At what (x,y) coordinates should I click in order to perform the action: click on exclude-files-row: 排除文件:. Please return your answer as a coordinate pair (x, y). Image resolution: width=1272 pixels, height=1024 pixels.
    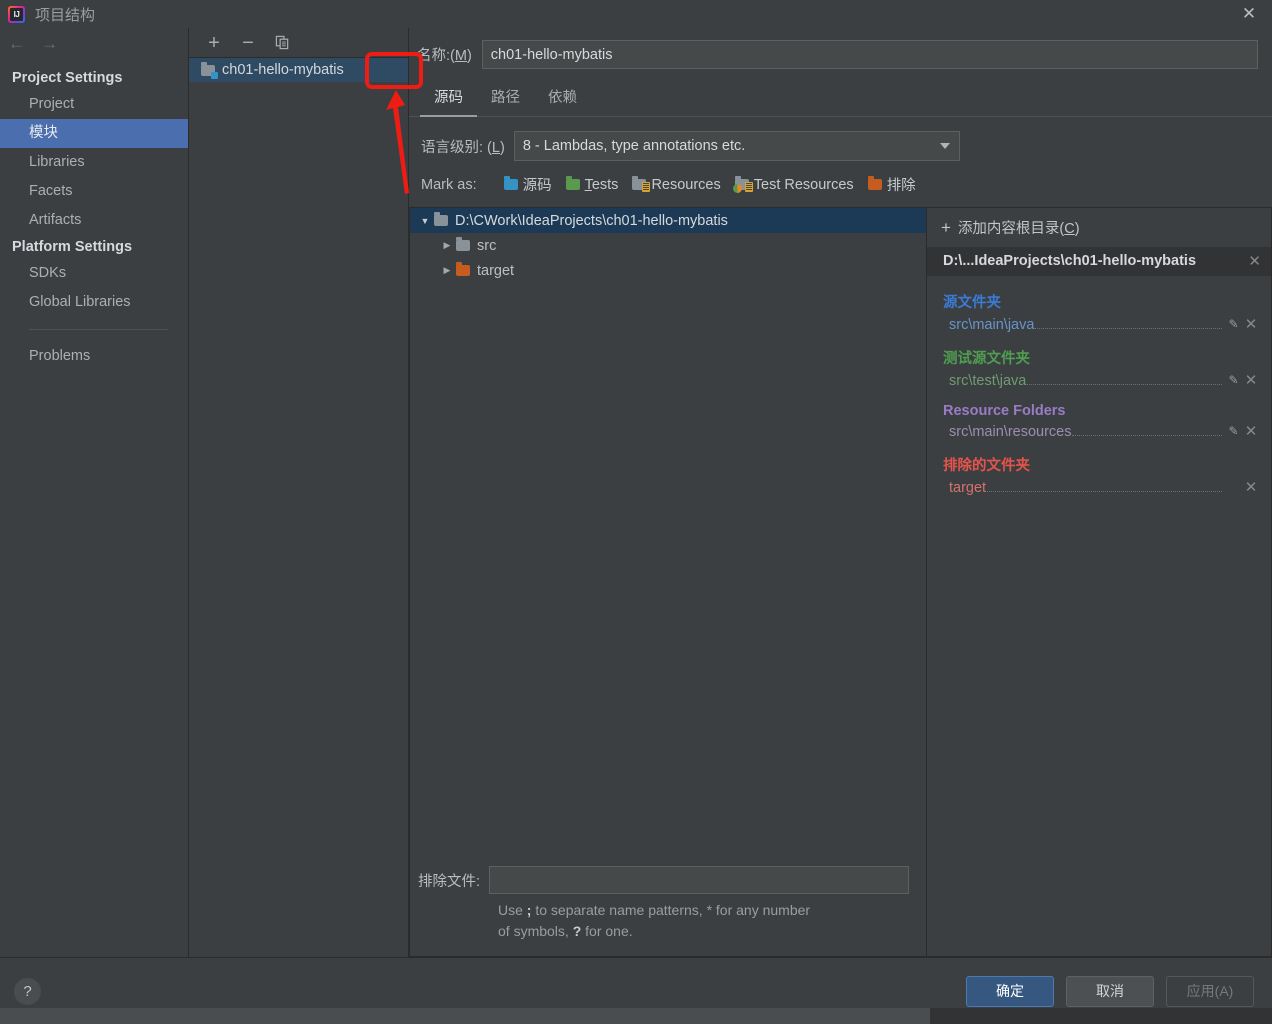
    Looking at the image, I should click on (668, 883).